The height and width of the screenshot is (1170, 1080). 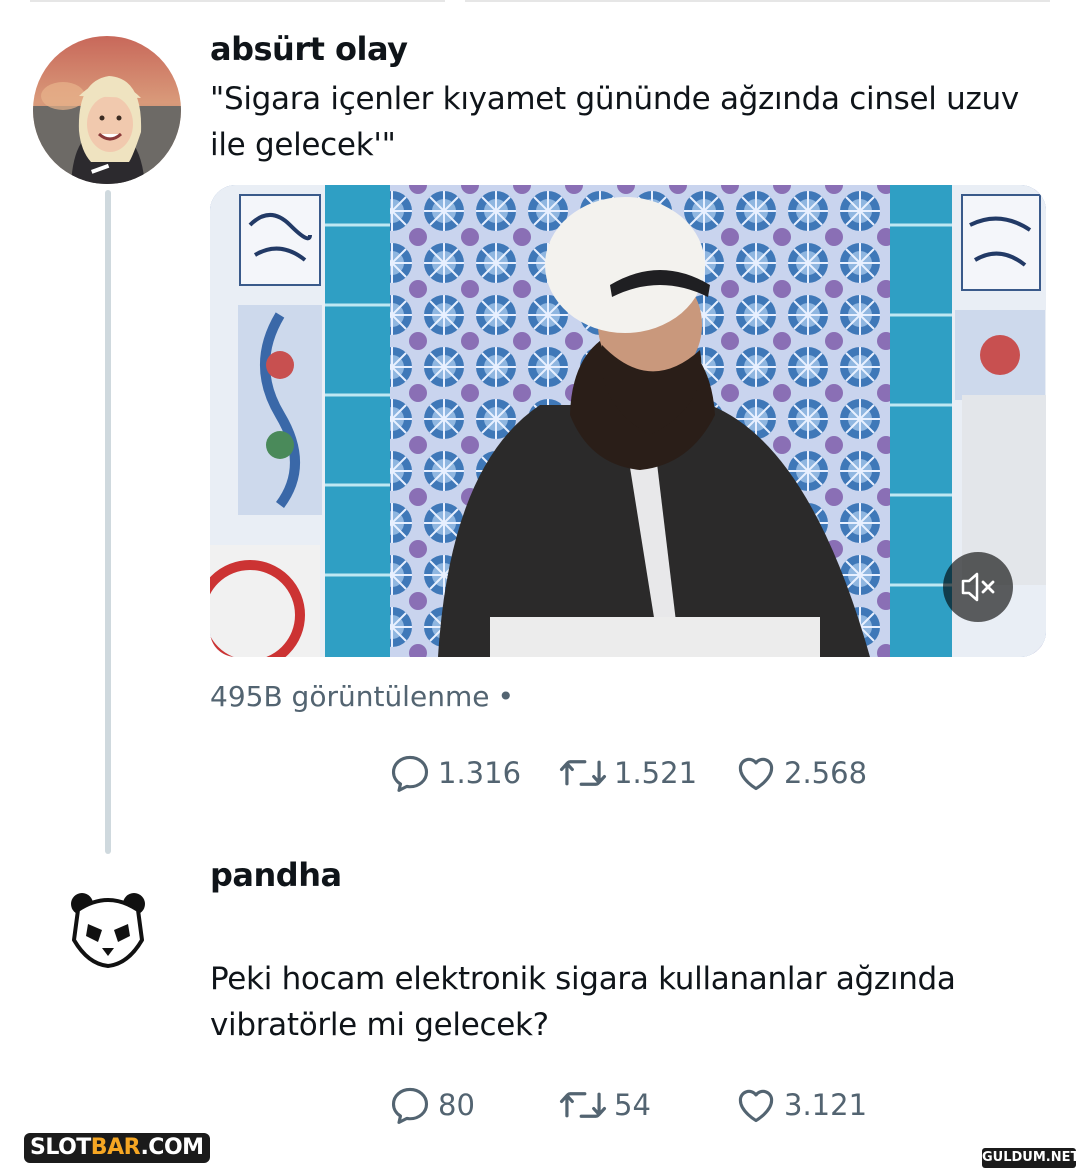 I want to click on retweet-count: 54, so click(x=632, y=1105).